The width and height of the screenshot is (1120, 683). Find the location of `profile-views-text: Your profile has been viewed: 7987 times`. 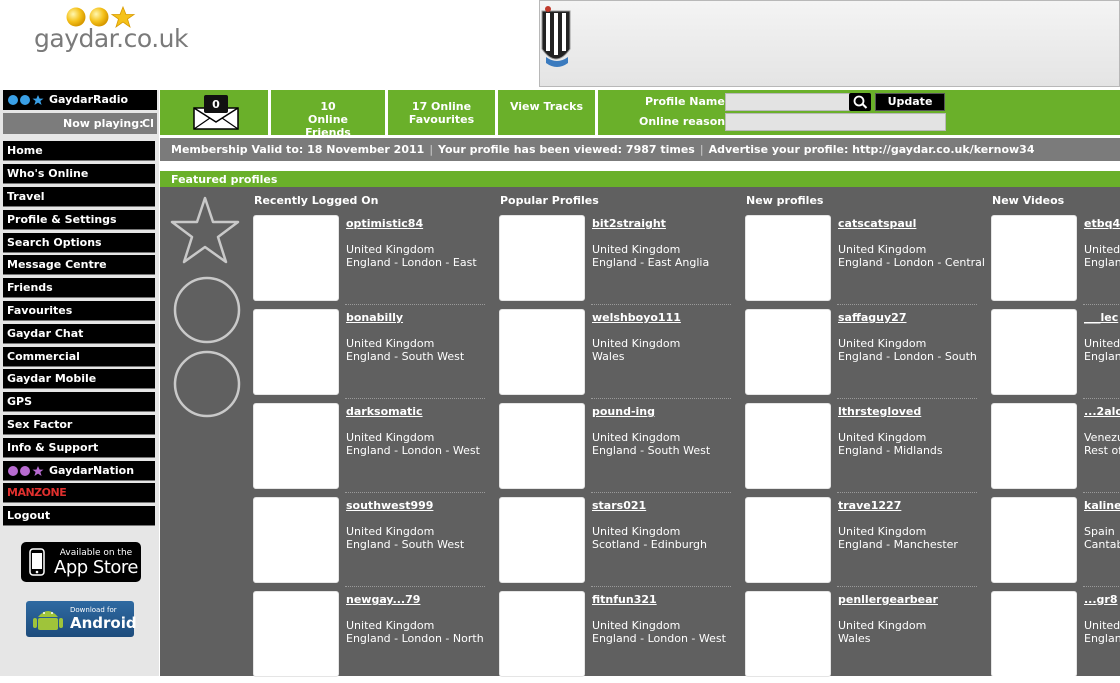

profile-views-text: Your profile has been viewed: 7987 times is located at coordinates (566, 149).